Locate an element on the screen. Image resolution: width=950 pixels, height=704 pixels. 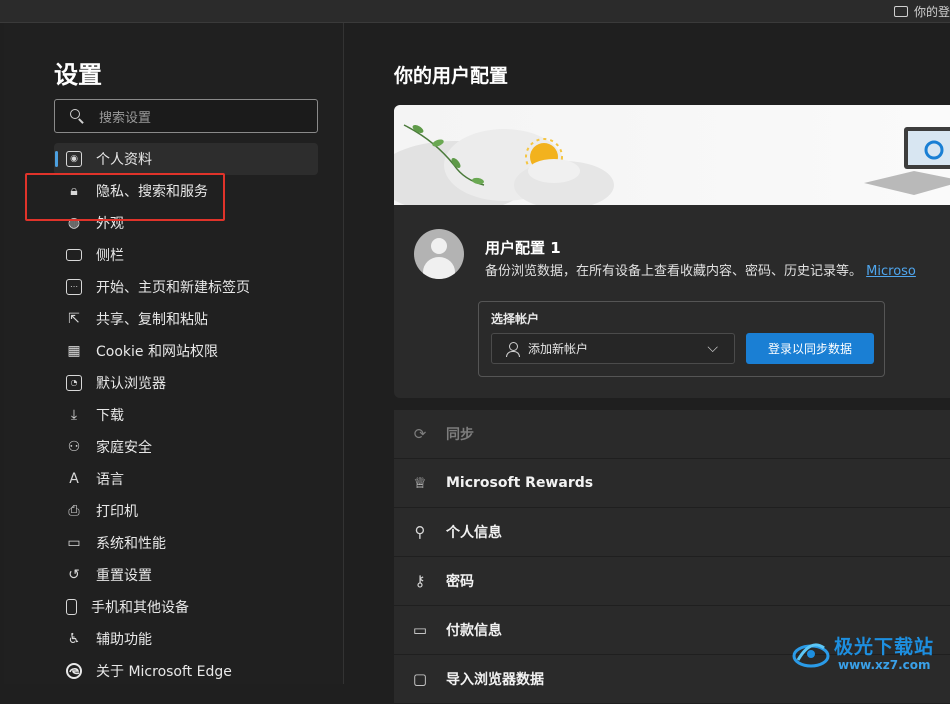
sidebar-item-family: ⚇ 家庭安全 is located at coordinates (186, 447).